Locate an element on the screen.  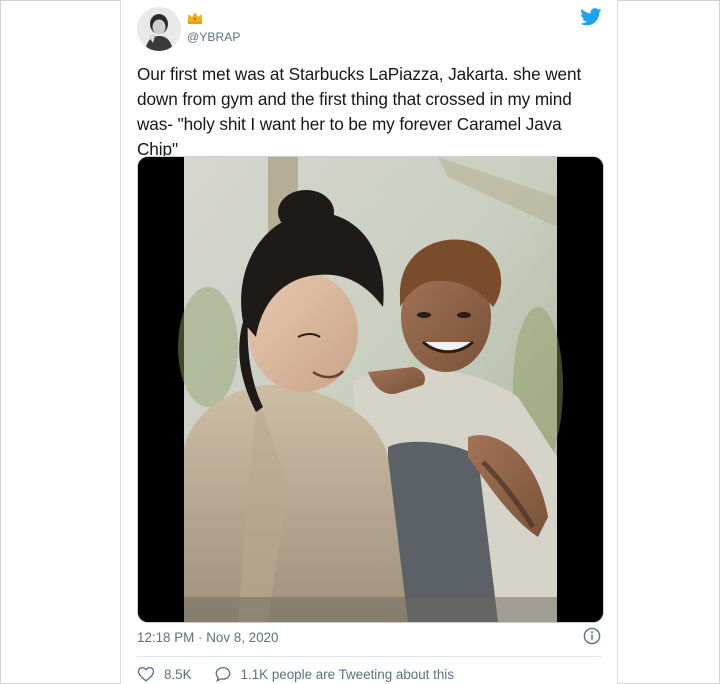
like-count: 8.5K is located at coordinates (178, 674).